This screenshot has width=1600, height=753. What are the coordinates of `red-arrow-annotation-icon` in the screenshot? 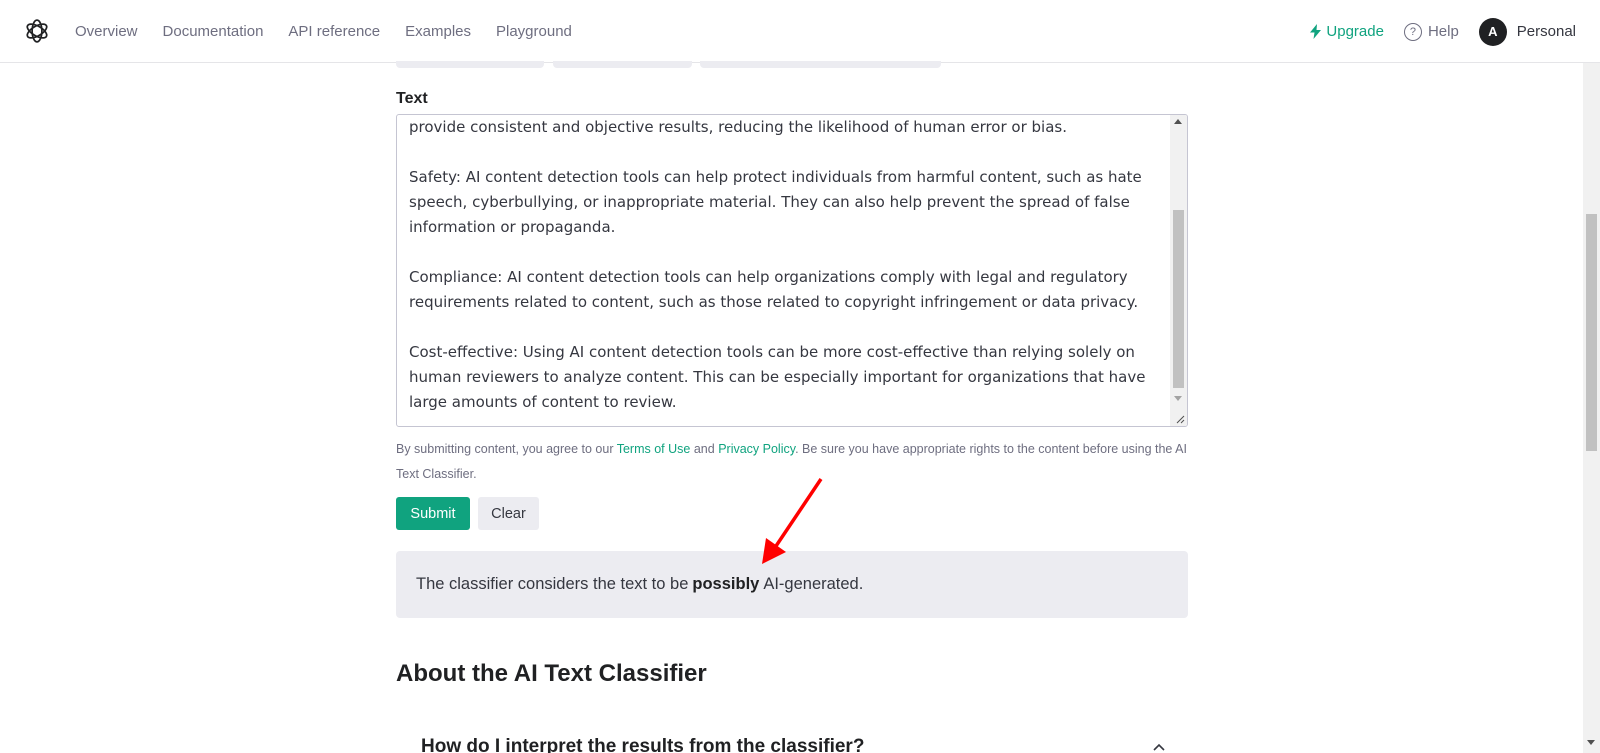 It's located at (792, 521).